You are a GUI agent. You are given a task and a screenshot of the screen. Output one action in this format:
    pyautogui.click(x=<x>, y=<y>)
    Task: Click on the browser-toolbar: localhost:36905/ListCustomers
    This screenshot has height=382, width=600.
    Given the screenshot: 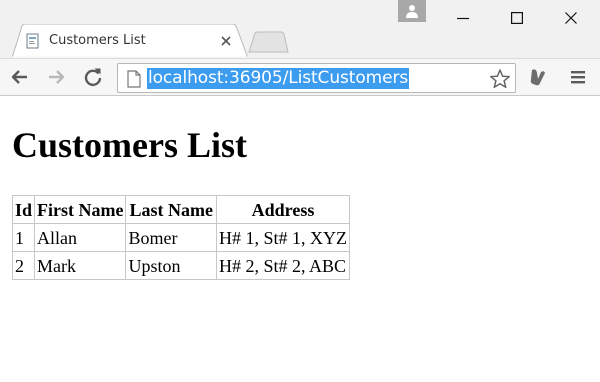 What is the action you would take?
    pyautogui.click(x=300, y=77)
    